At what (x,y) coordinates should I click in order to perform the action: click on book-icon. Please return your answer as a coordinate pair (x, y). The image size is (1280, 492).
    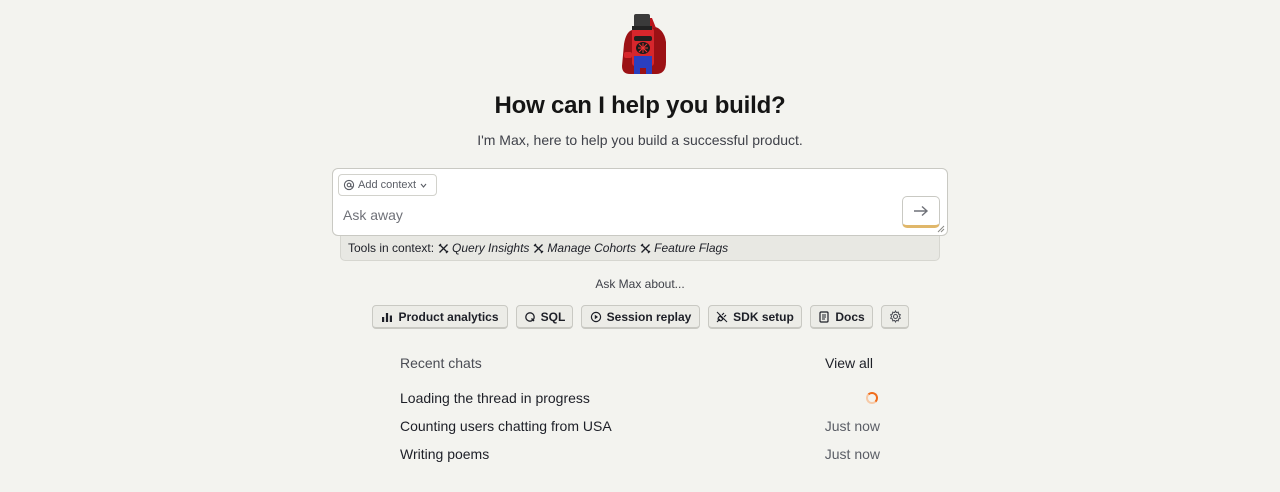
    Looking at the image, I should click on (824, 316).